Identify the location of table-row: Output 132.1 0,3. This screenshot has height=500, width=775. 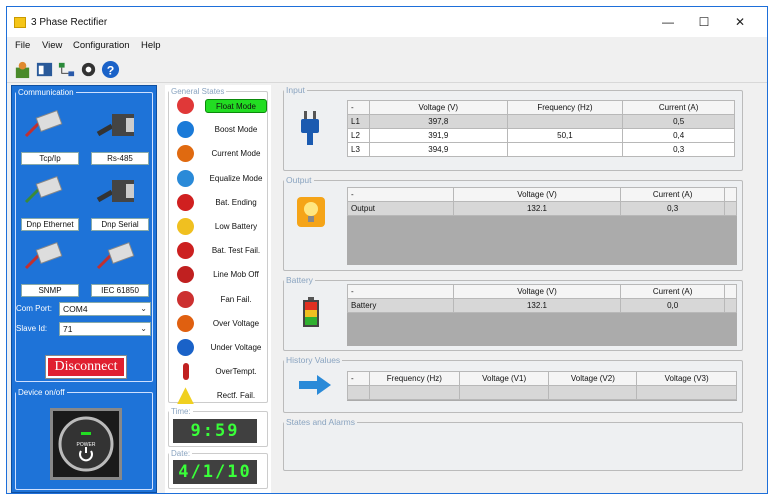
(542, 208).